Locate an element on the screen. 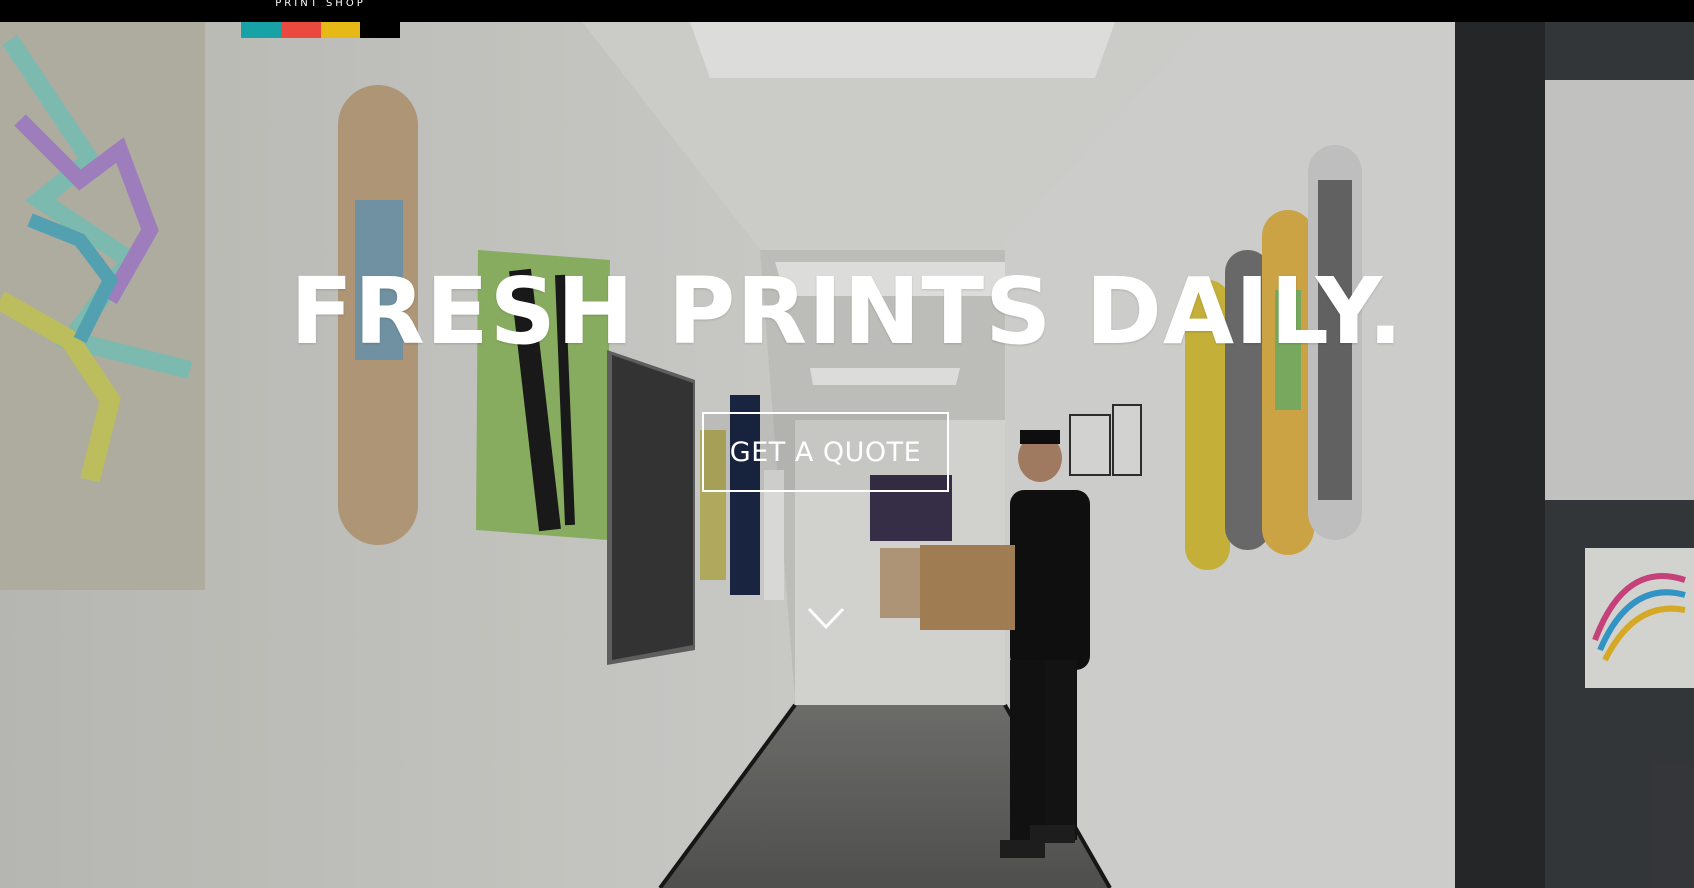 Image resolution: width=1694 pixels, height=888 pixels. logo-text: PRINT SHOP is located at coordinates (320, 4).